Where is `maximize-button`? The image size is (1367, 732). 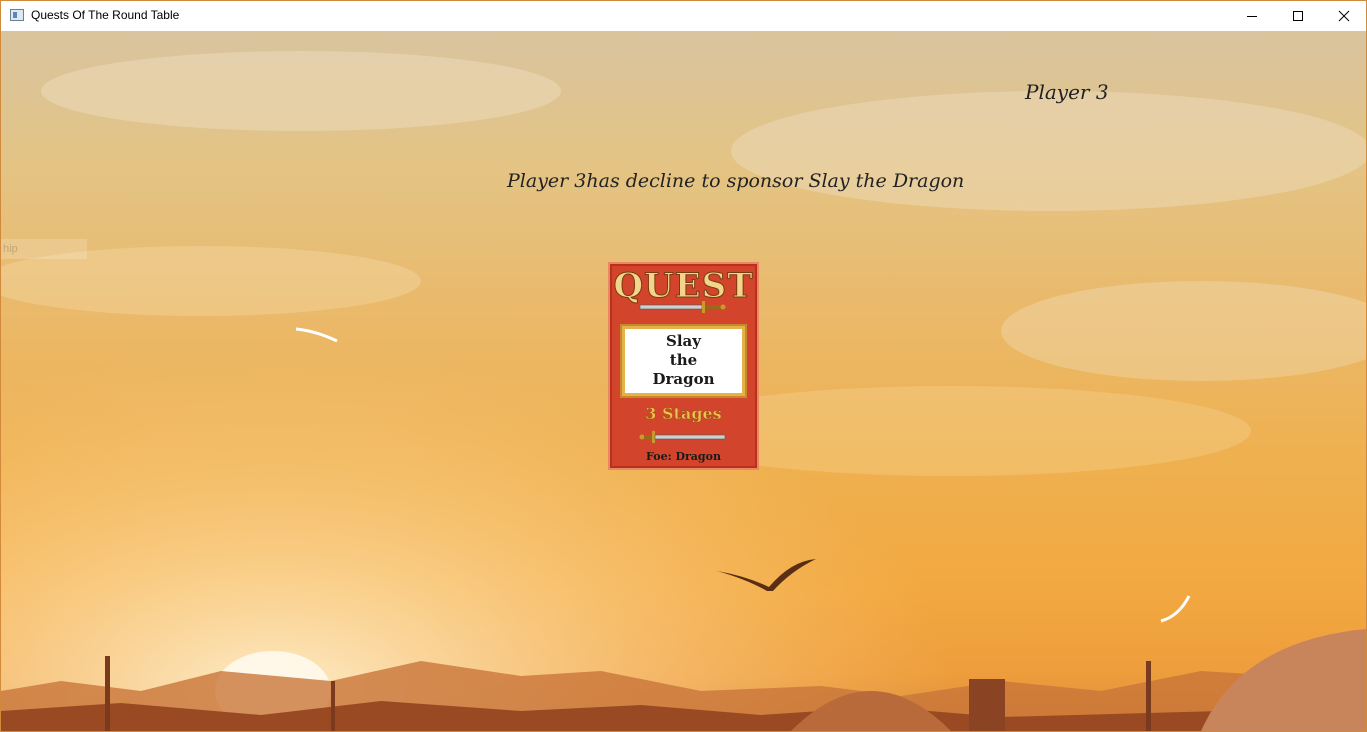 maximize-button is located at coordinates (1298, 16).